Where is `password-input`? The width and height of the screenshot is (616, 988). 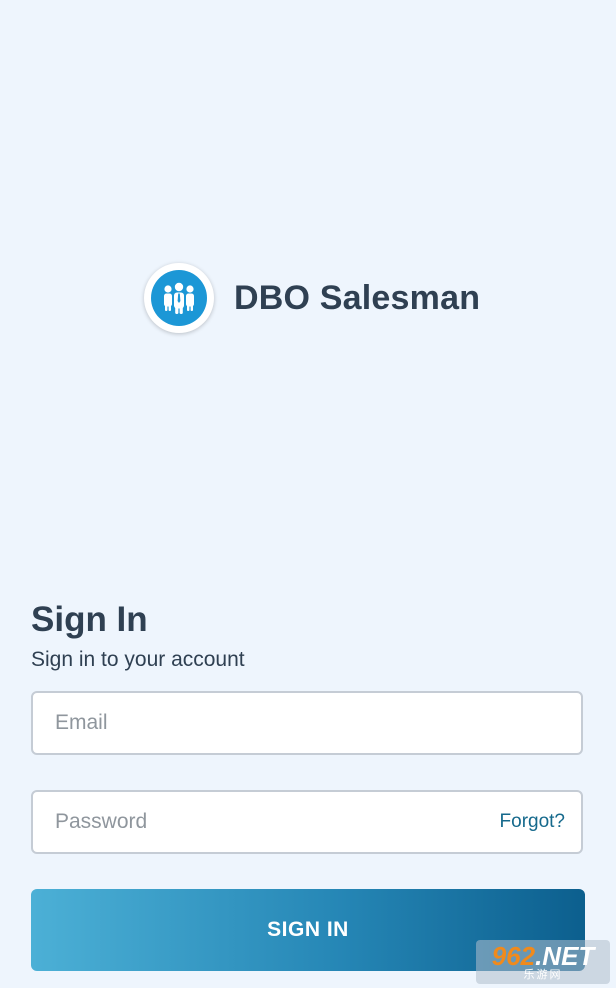
password-input is located at coordinates (266, 822).